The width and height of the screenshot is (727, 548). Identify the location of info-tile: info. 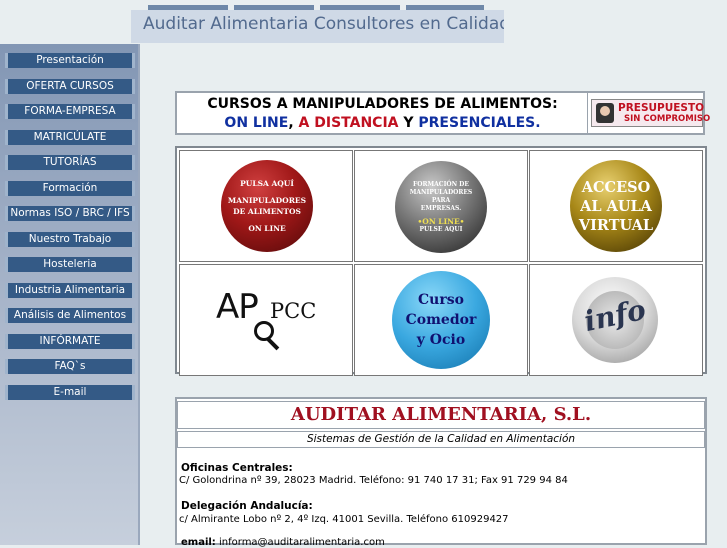
(616, 320).